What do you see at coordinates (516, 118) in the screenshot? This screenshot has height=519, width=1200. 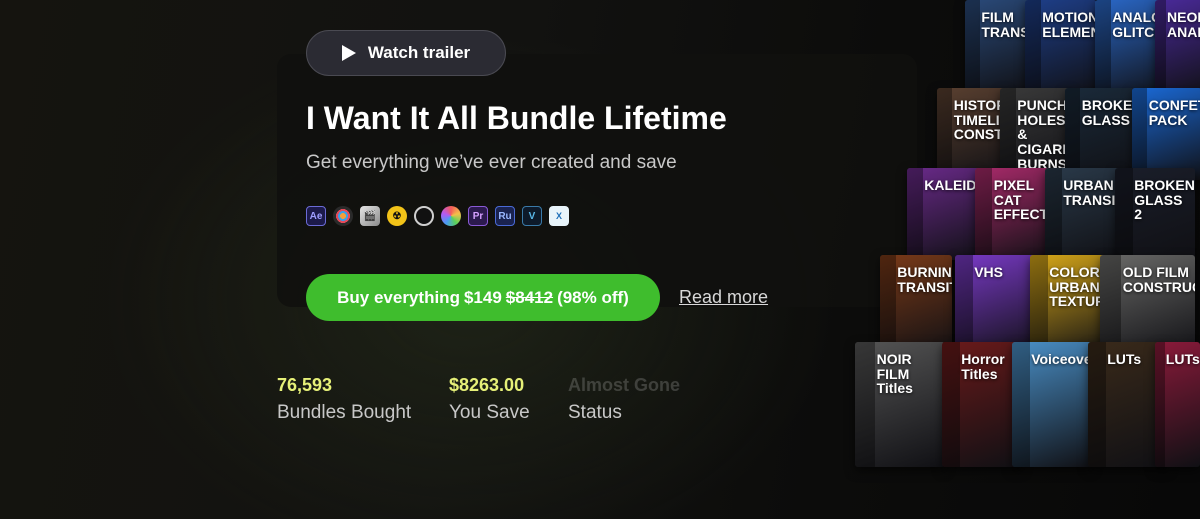 I see `page-title: I Want It All Bundle Lifetime` at bounding box center [516, 118].